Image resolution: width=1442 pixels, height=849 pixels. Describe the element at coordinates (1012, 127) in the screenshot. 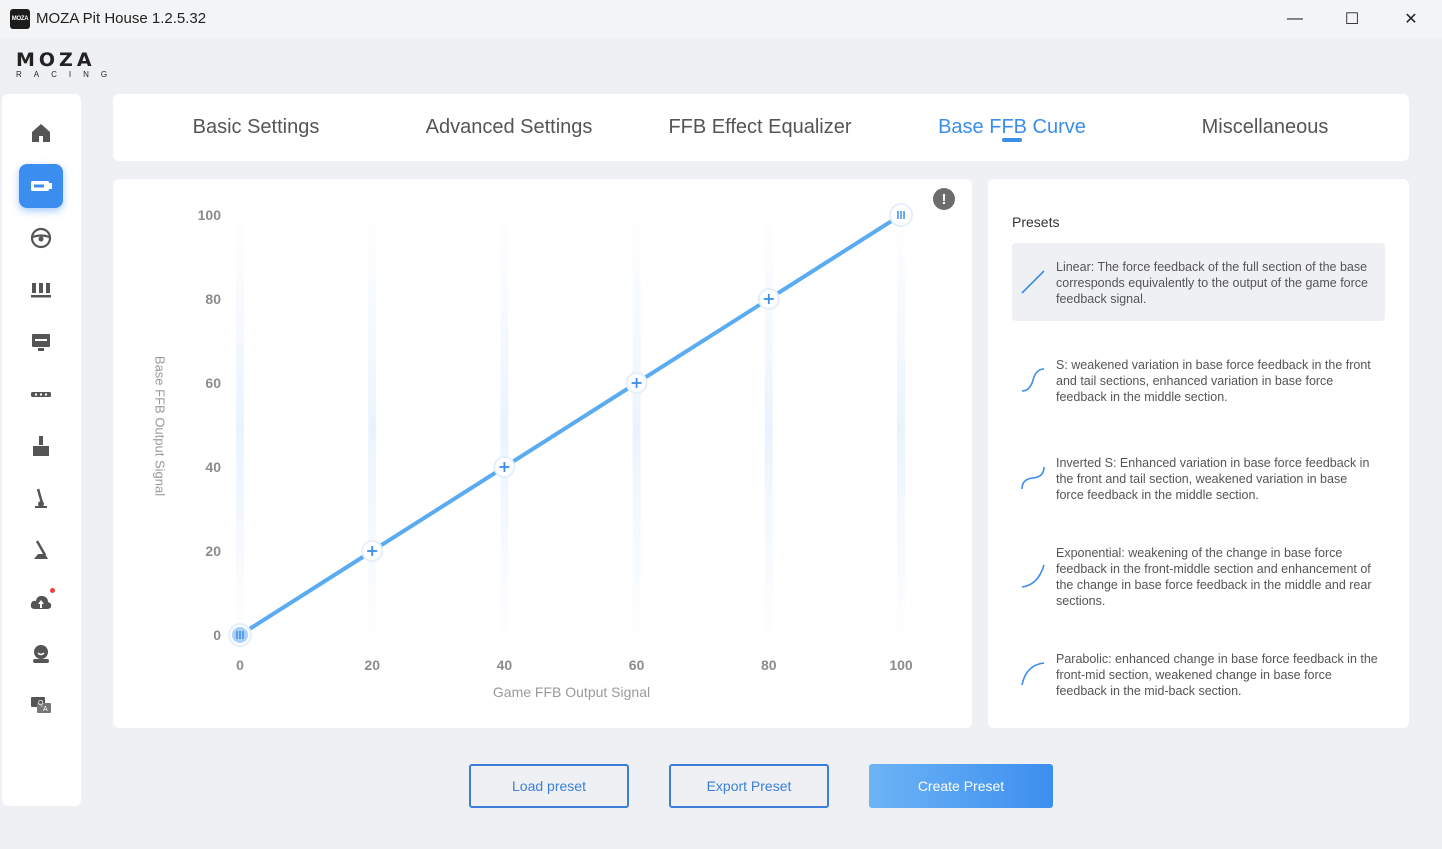

I see `tab-base-ffb-curve: Base FFB Curve` at that location.